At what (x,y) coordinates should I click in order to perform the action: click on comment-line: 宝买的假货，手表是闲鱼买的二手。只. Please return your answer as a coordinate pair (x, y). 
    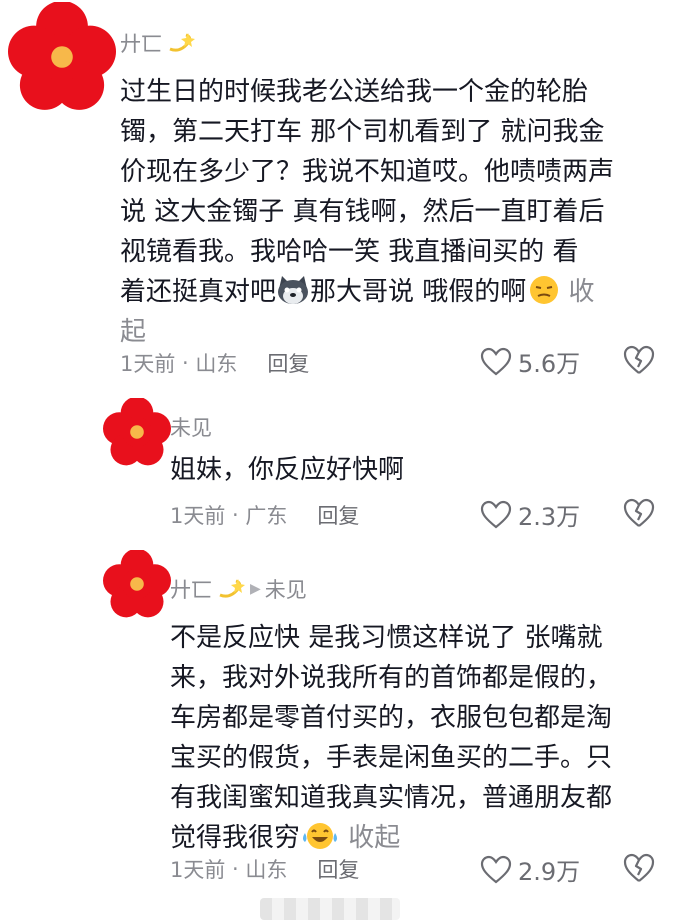
    Looking at the image, I should click on (391, 758).